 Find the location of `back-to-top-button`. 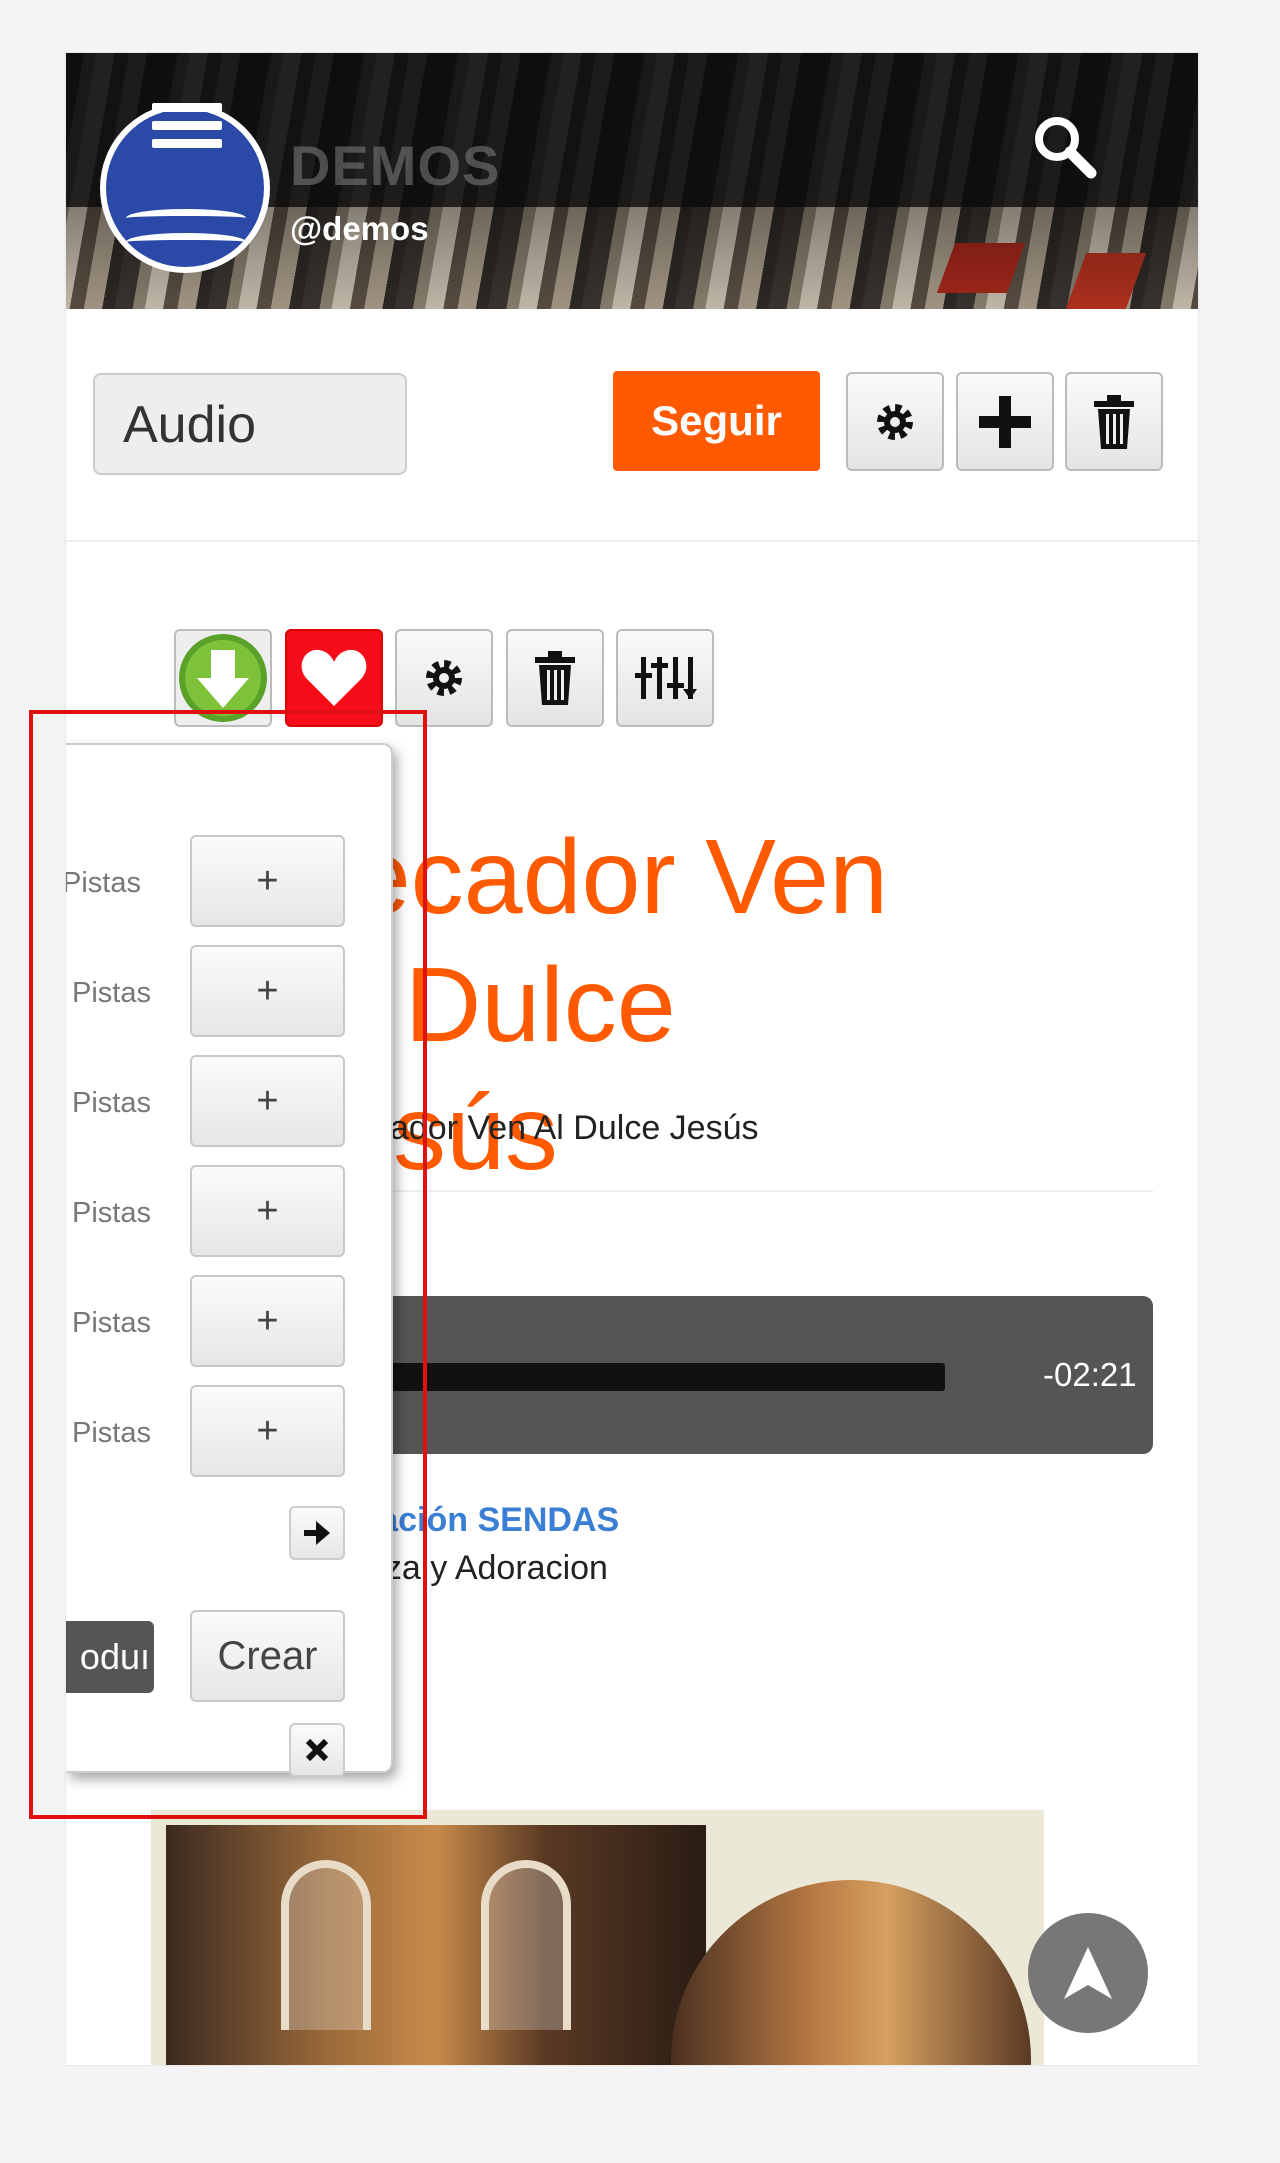

back-to-top-button is located at coordinates (1088, 1973).